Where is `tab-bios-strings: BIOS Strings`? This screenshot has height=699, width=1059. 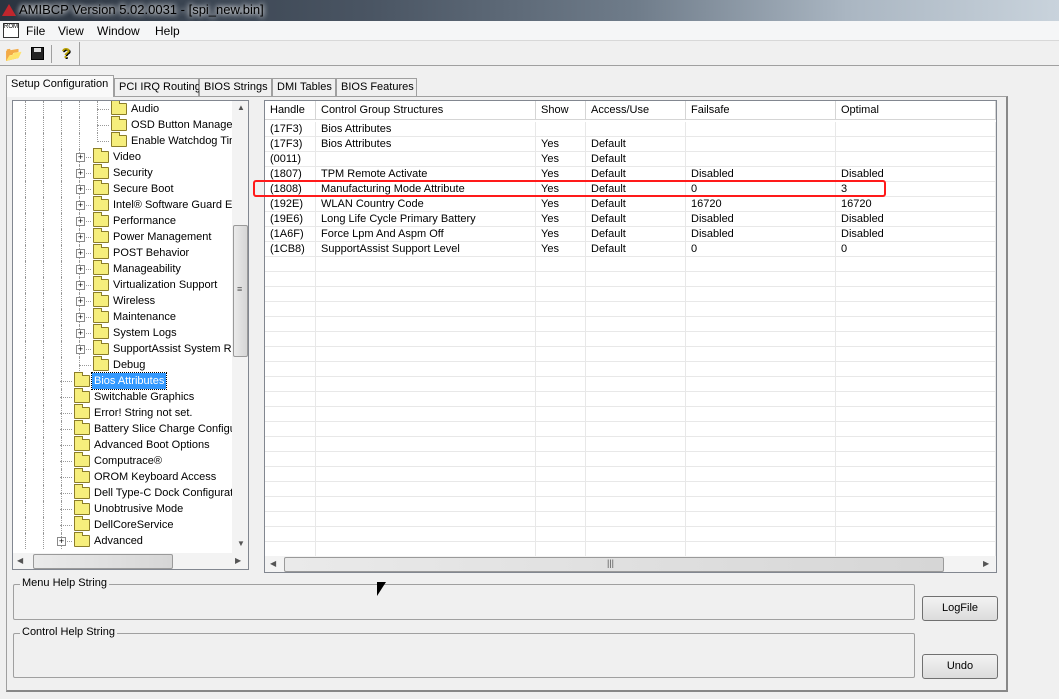 tab-bios-strings: BIOS Strings is located at coordinates (235, 87).